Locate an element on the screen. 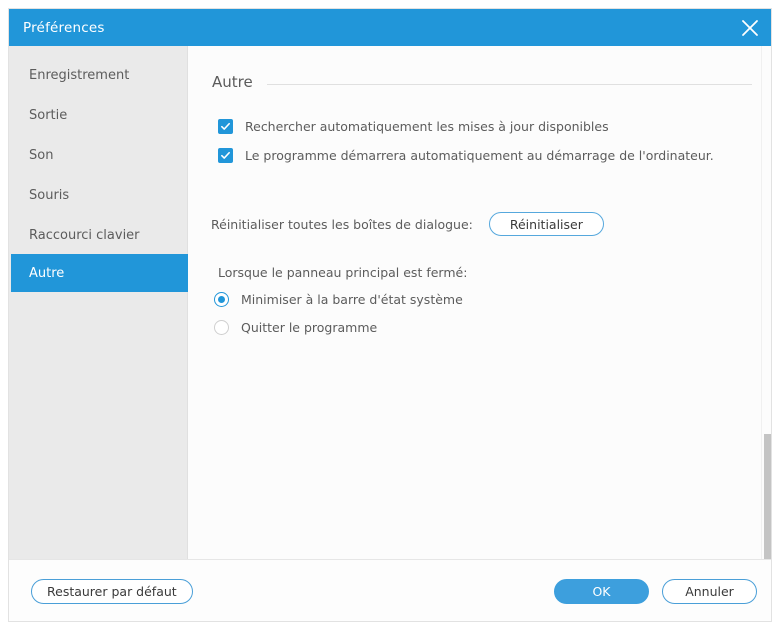 This screenshot has height=630, width=780. sidebar-item-souris: Souris is located at coordinates (97, 195).